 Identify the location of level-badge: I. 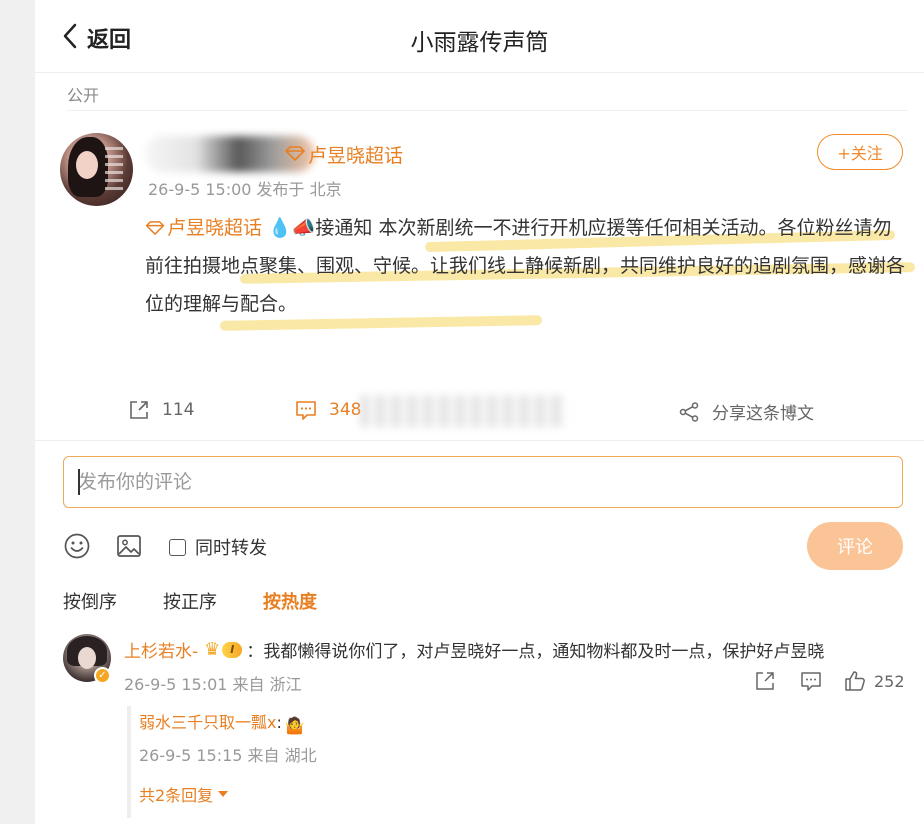
(232, 649).